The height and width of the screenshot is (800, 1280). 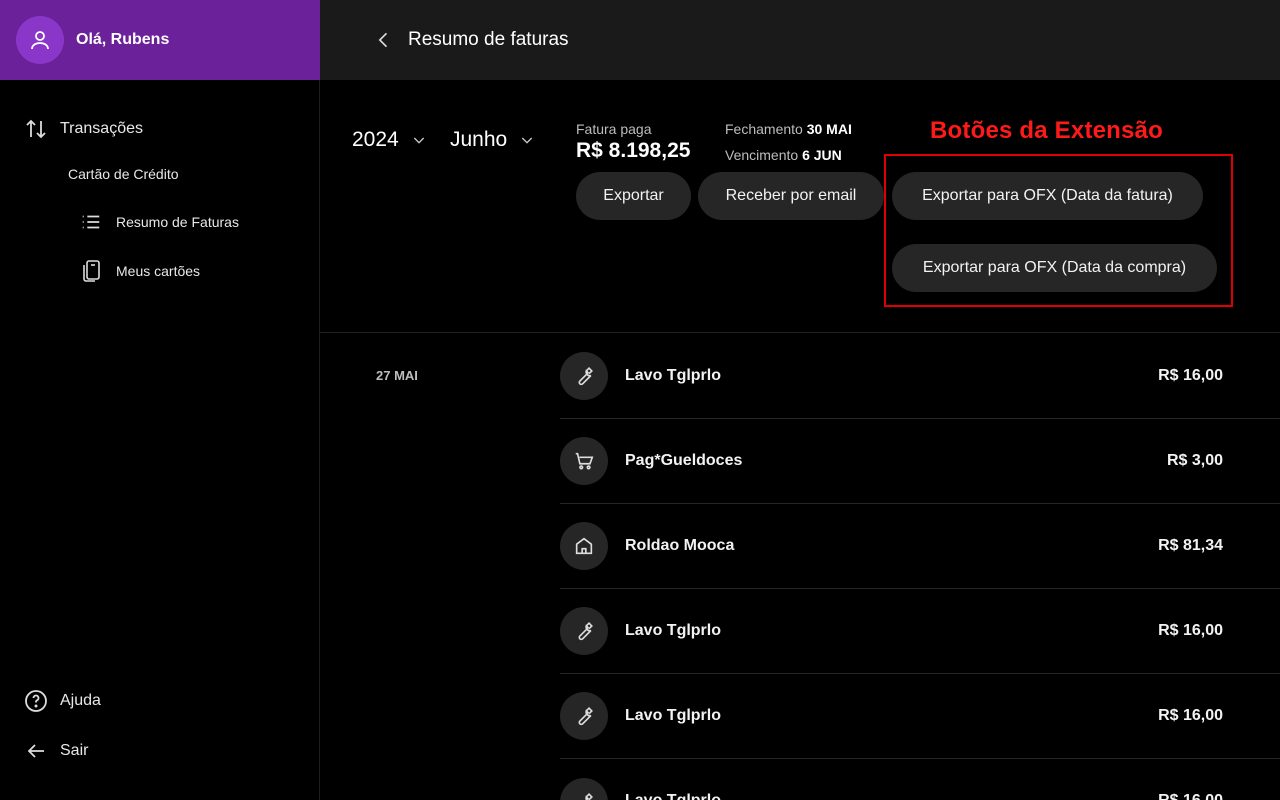 I want to click on nav-resumo-label: Resumo de Faturas, so click(x=177, y=222).